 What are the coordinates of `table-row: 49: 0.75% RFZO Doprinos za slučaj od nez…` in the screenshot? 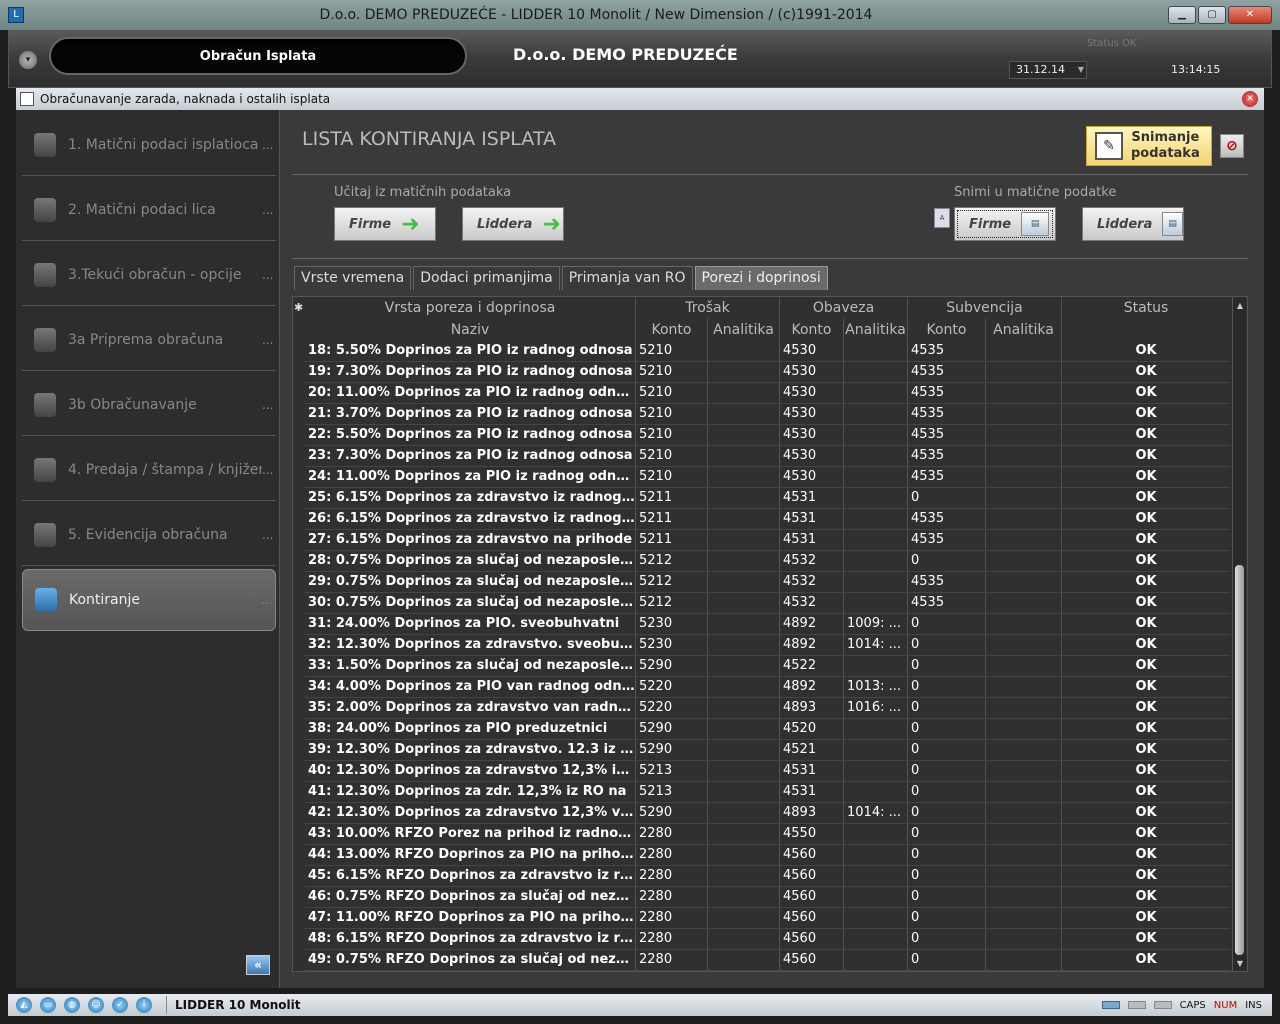 It's located at (767, 960).